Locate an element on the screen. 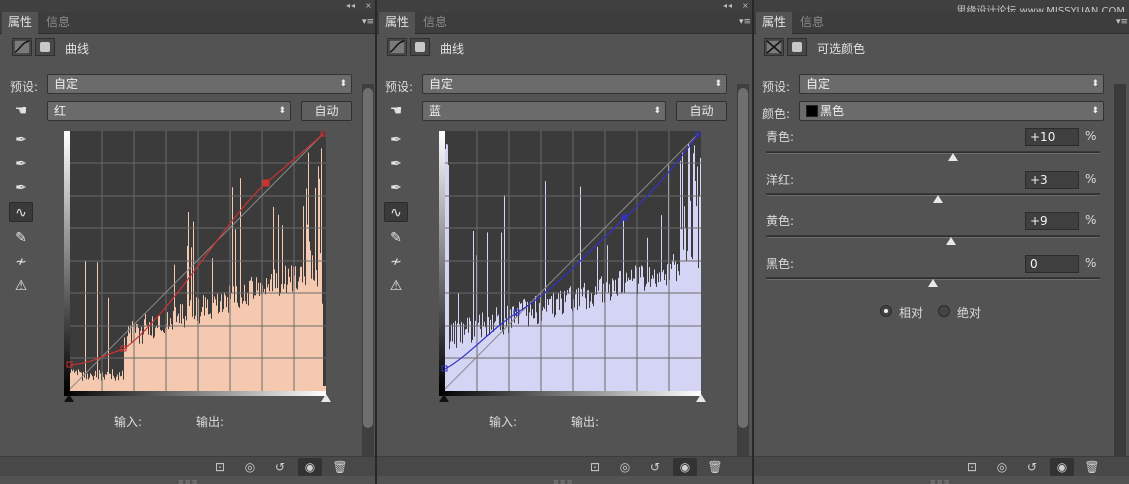 The height and width of the screenshot is (484, 1129). black-slider-thumb is located at coordinates (933, 283).